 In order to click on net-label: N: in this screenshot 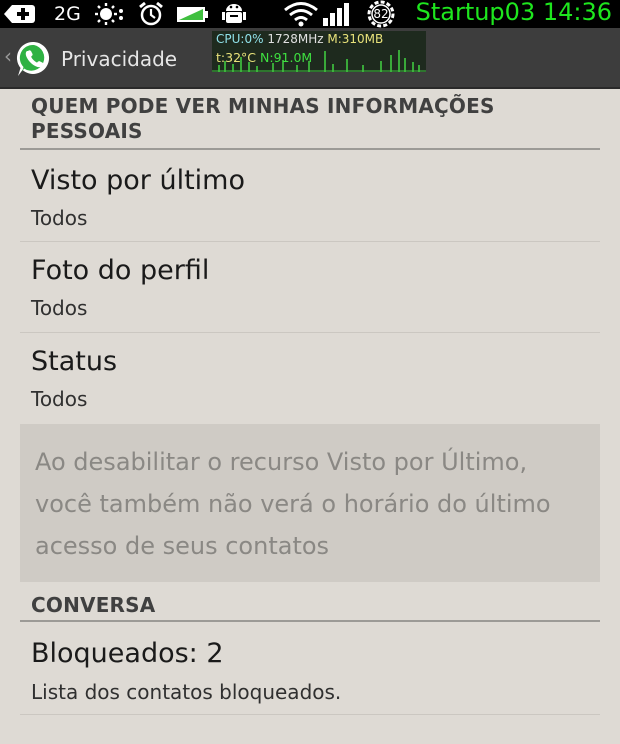, I will do `click(267, 57)`.